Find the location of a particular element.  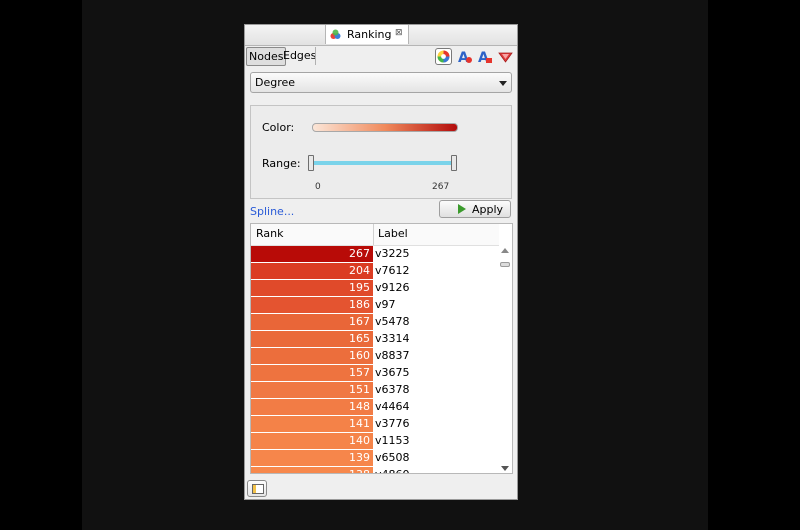

label-cell: v7612 is located at coordinates (392, 270).